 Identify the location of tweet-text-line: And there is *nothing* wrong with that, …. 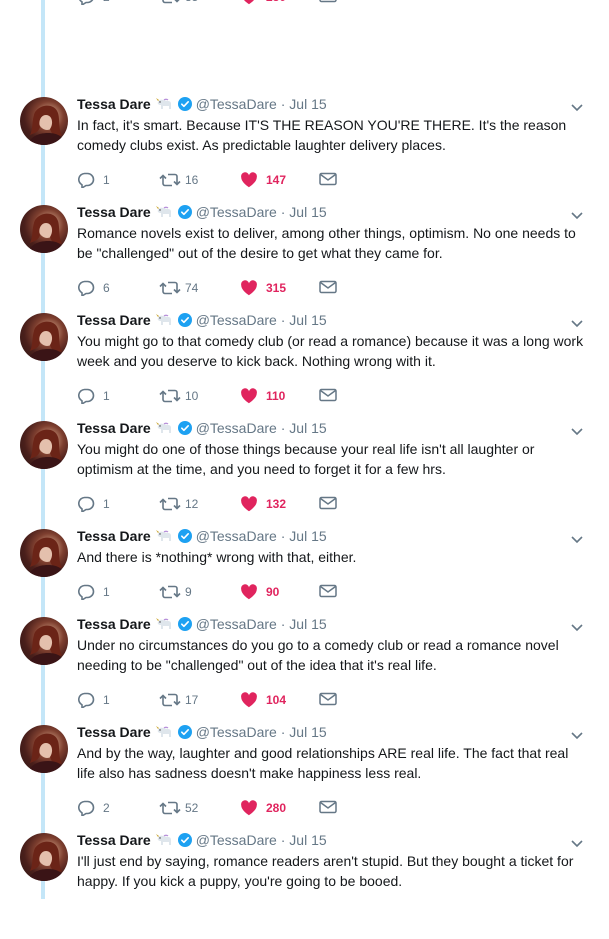
(217, 557).